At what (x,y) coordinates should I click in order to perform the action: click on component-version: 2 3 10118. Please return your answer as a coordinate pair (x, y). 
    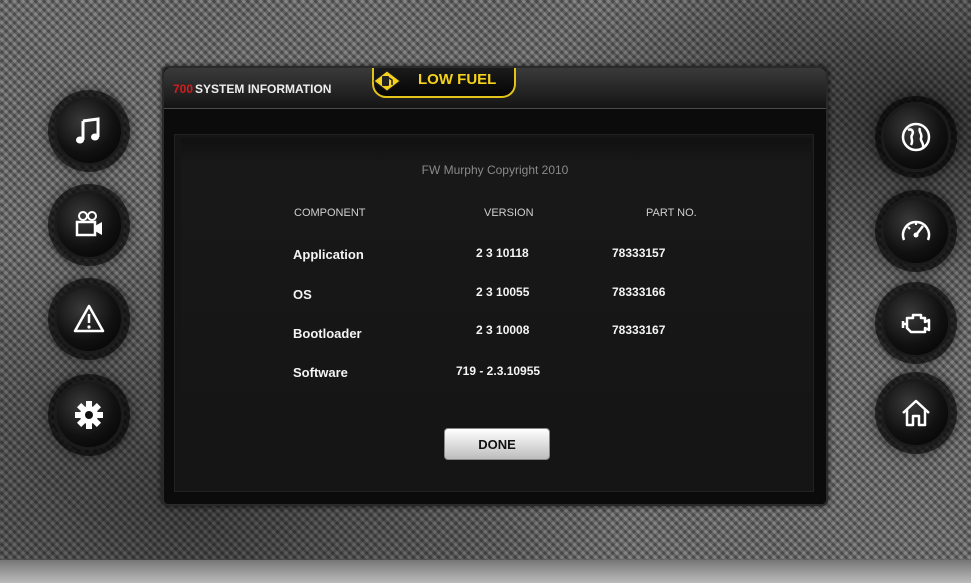
    Looking at the image, I should click on (502, 253).